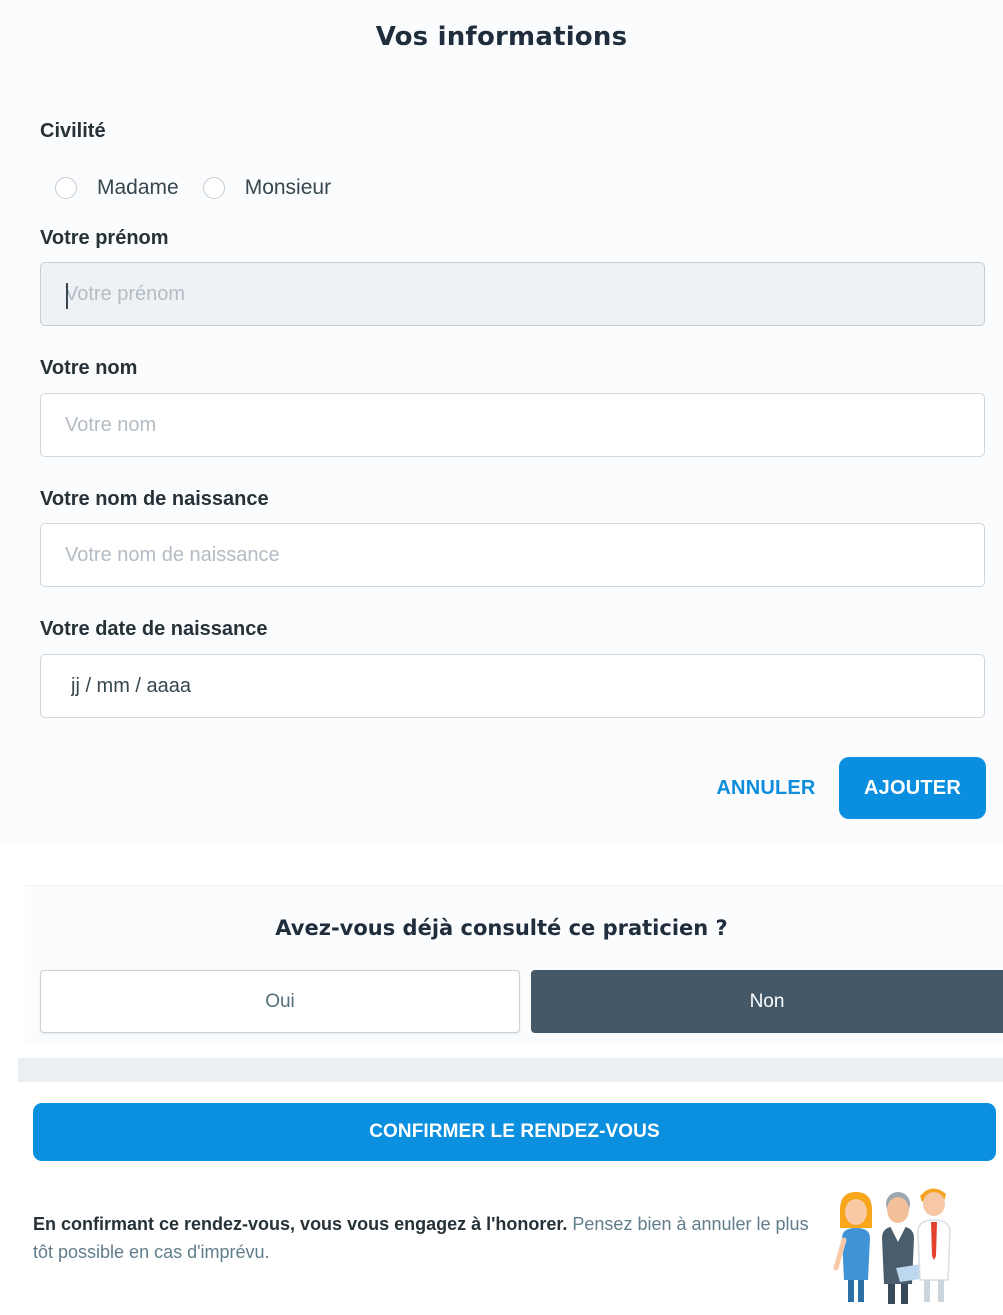 The height and width of the screenshot is (1315, 1003). What do you see at coordinates (501, 928) in the screenshot?
I see `consultation-question: Avez-vous déjà consulté ce praticien ?` at bounding box center [501, 928].